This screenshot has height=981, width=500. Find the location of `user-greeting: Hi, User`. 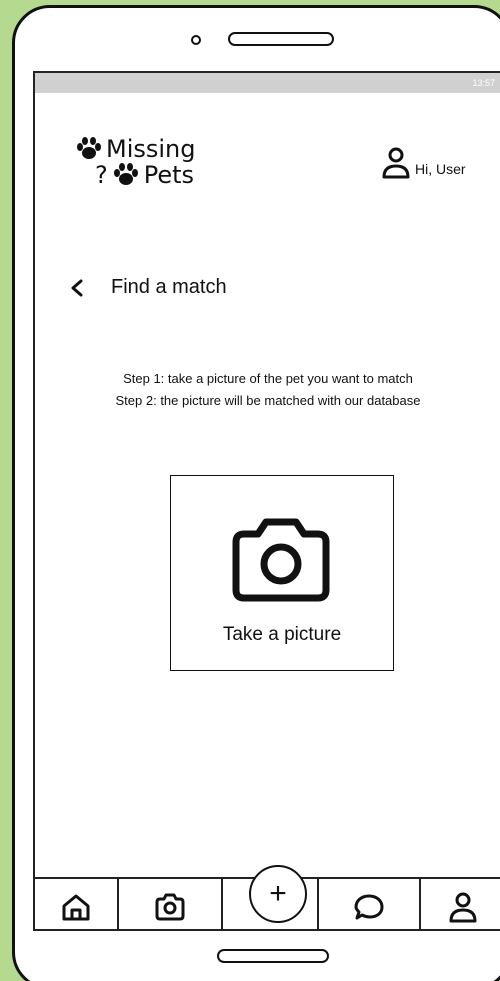

user-greeting: Hi, User is located at coordinates (440, 169).